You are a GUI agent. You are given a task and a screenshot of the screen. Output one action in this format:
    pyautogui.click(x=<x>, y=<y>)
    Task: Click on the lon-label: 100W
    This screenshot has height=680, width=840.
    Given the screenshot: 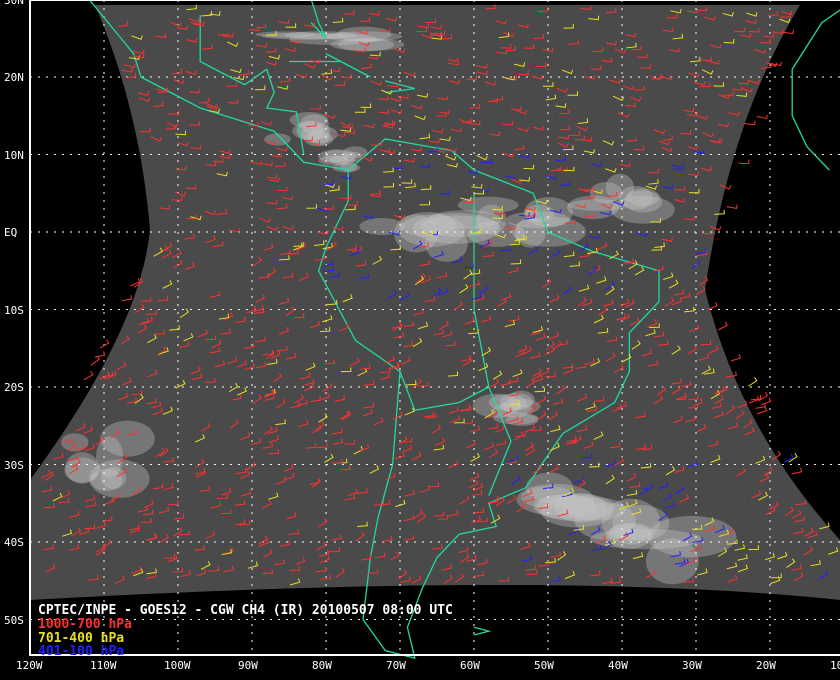 What is the action you would take?
    pyautogui.click(x=177, y=665)
    